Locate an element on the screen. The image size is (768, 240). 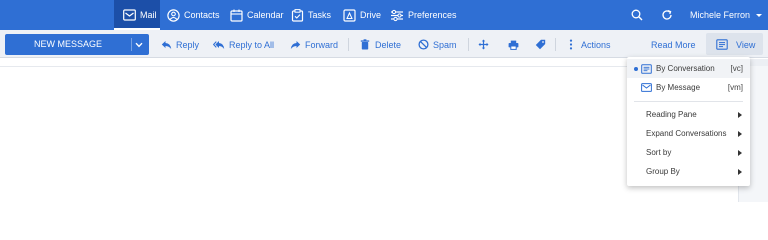
view-button: View is located at coordinates (735, 44).